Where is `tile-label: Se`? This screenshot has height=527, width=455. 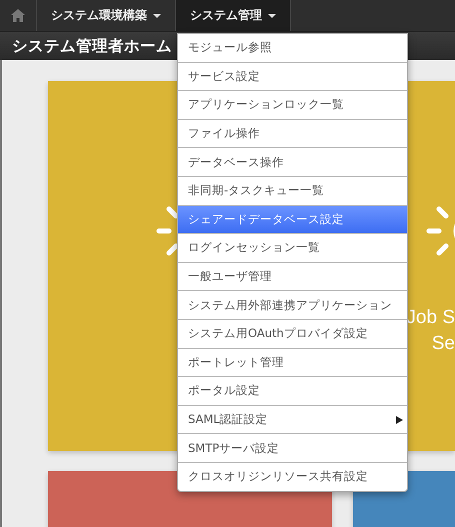 tile-label: Se is located at coordinates (443, 344).